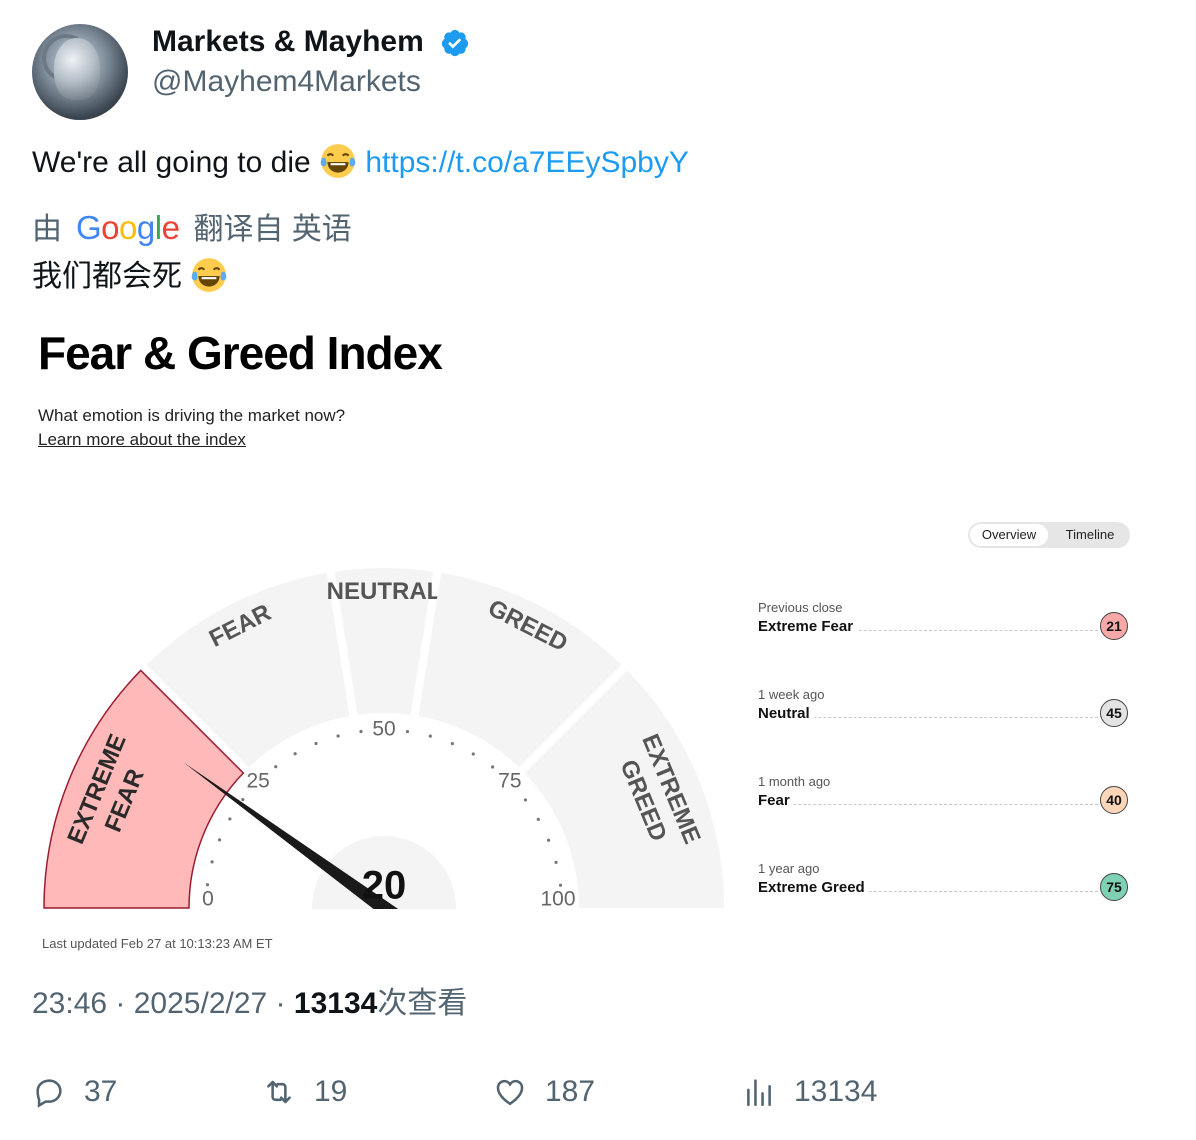  Describe the element at coordinates (1114, 713) in the screenshot. I see `history-value-badge: 45` at that location.